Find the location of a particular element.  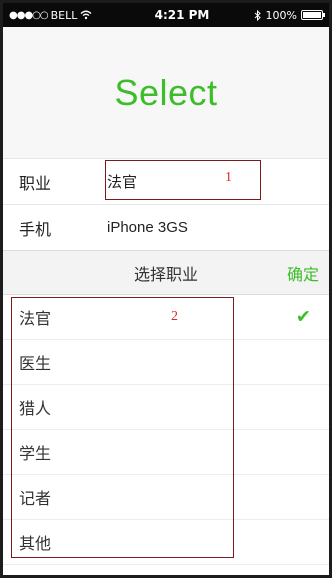

form-row-phone: 手机 iPhone 3GS is located at coordinates (166, 227).